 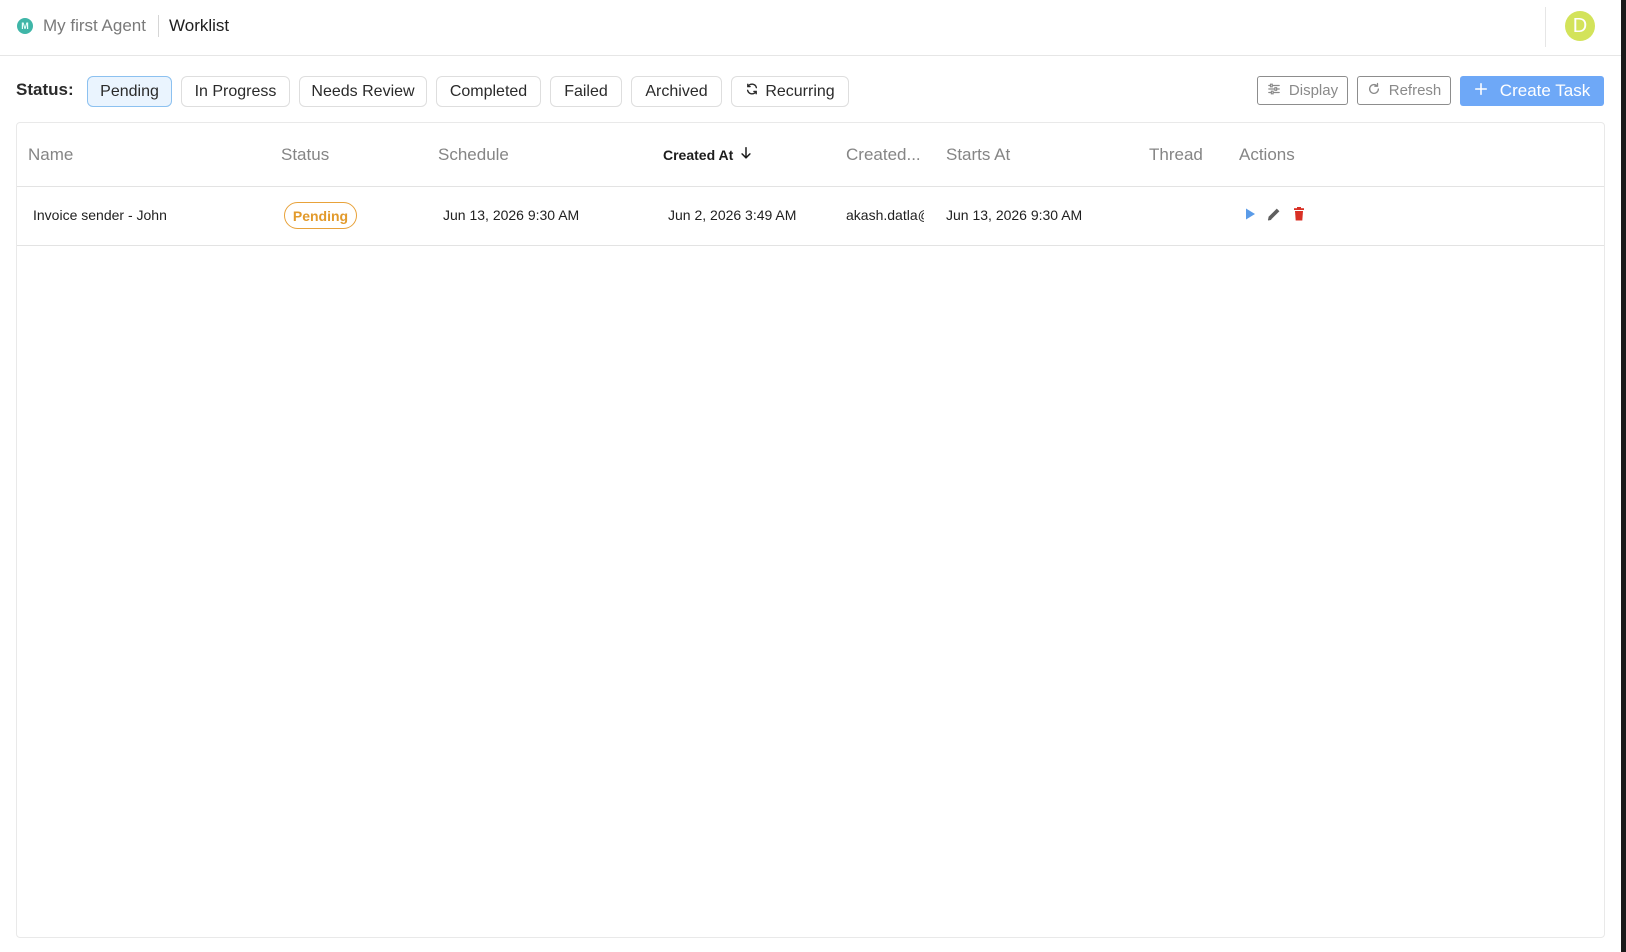 I want to click on display-button: Display, so click(x=1302, y=90).